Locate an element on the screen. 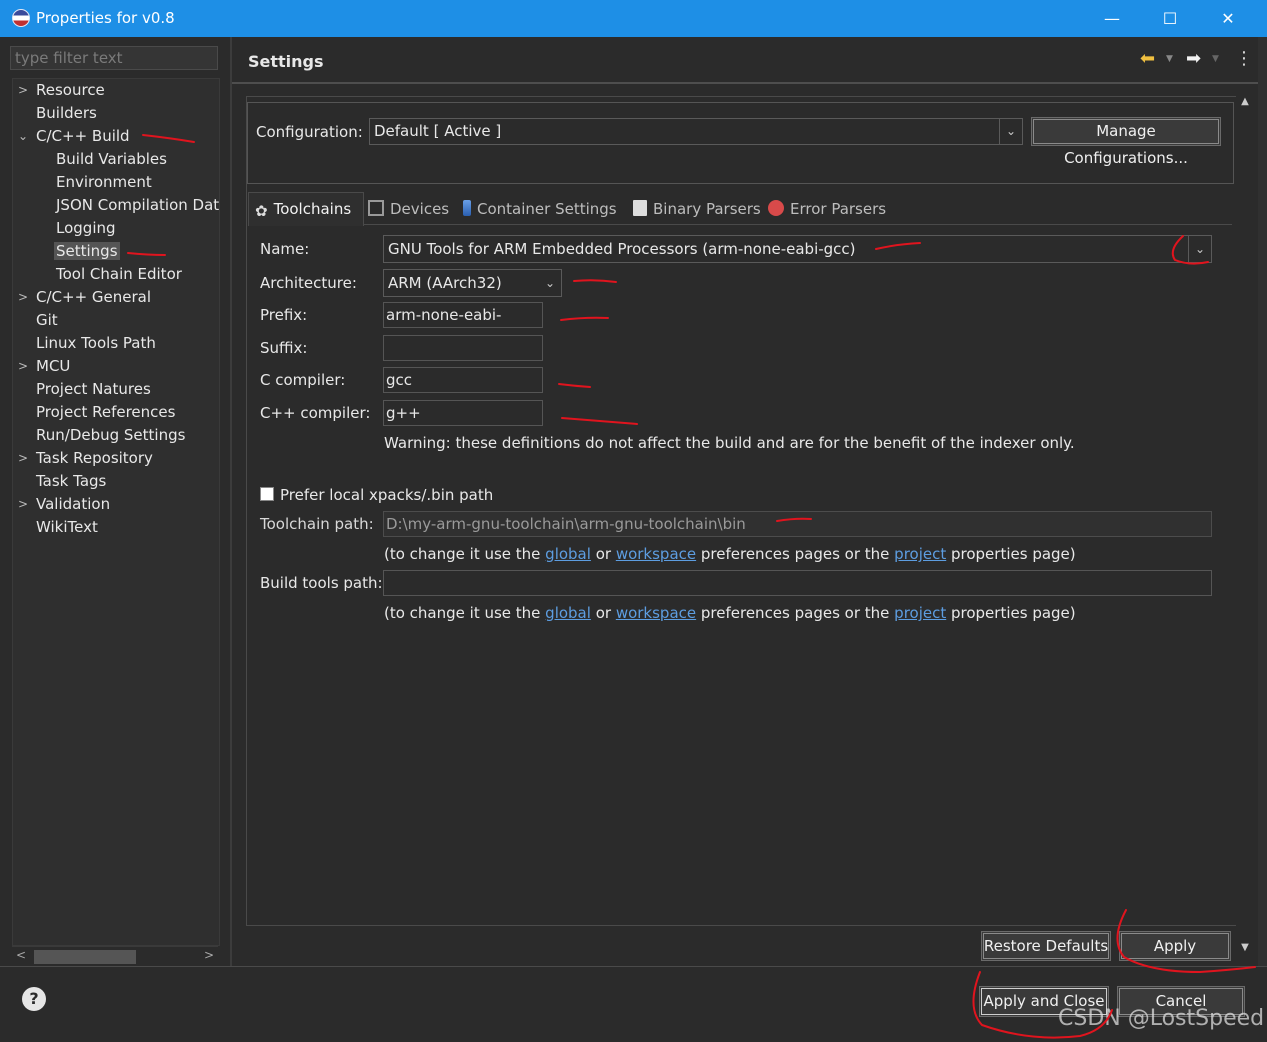 The height and width of the screenshot is (1042, 1267). annotation-underline-build is located at coordinates (168, 138).